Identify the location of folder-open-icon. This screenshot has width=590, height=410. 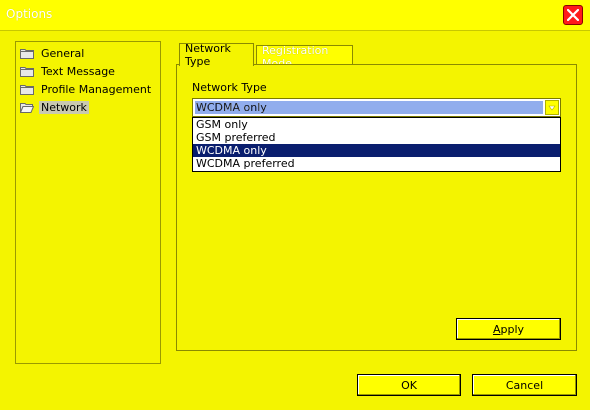
(27, 107).